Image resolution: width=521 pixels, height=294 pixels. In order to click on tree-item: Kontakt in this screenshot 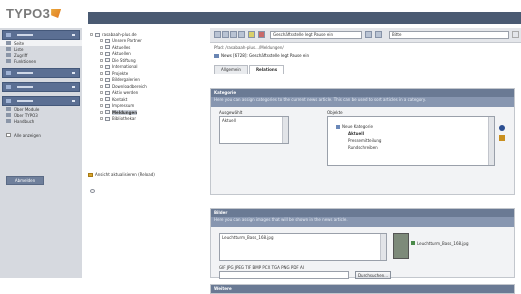, I will do `click(113, 99)`.